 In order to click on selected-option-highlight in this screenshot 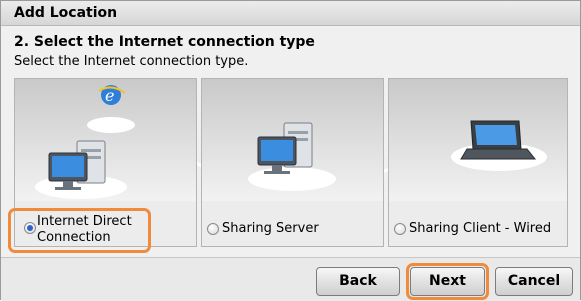, I will do `click(79, 230)`.